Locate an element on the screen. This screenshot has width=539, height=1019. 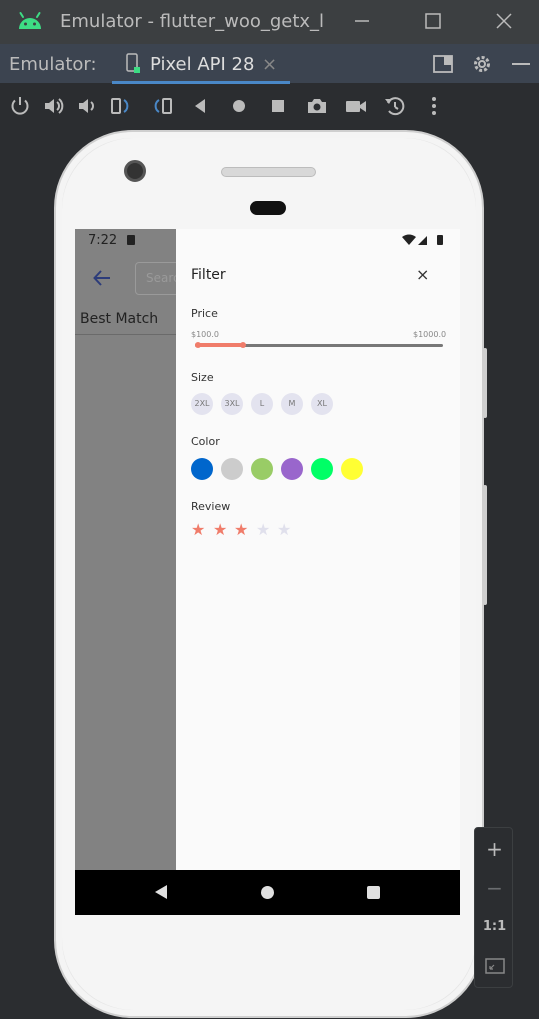
color-swatch-gray is located at coordinates (232, 469).